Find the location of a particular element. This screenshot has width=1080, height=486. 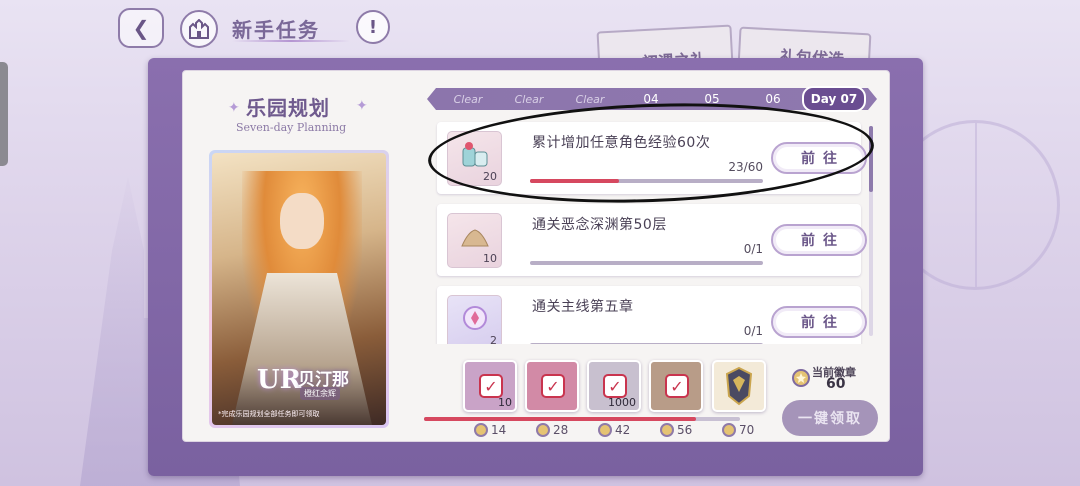

hero-reward-note: *完成乐园规划全部任务即可领取 is located at coordinates (269, 414).